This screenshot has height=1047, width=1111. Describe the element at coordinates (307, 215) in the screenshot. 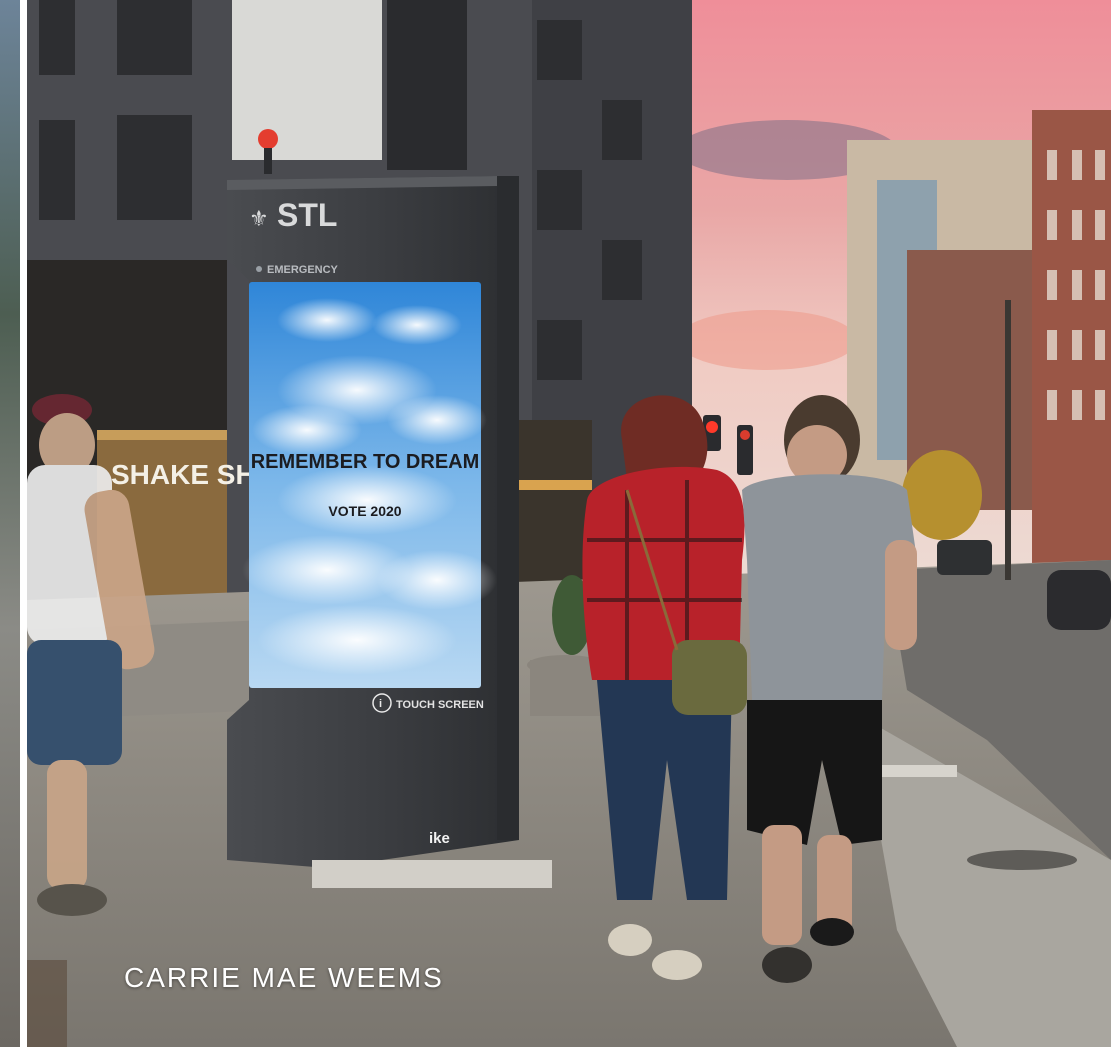

I see `kiosk-brand: STL` at that location.